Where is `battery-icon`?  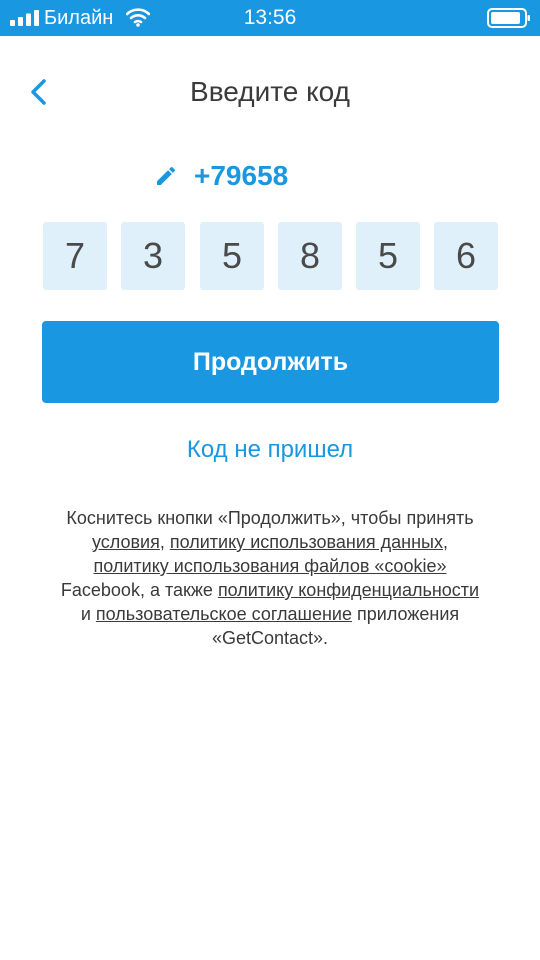
battery-icon is located at coordinates (508, 18).